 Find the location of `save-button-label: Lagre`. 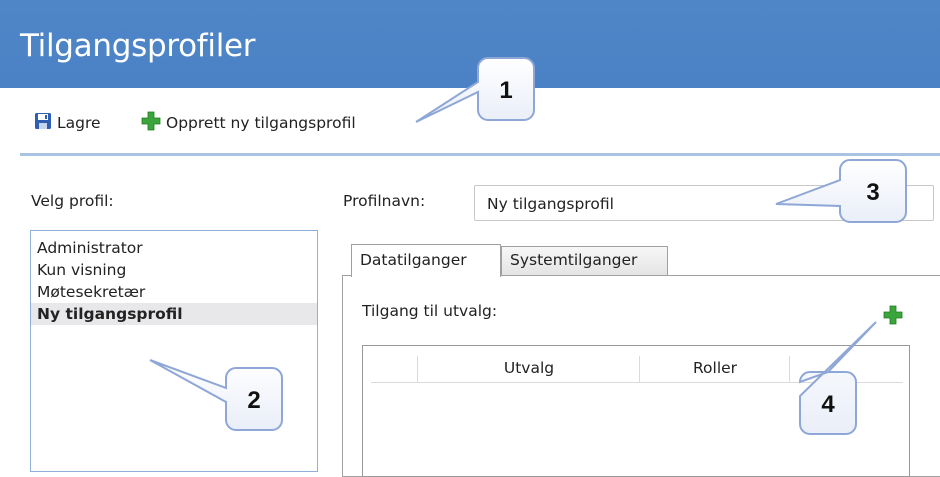

save-button-label: Lagre is located at coordinates (79, 123).